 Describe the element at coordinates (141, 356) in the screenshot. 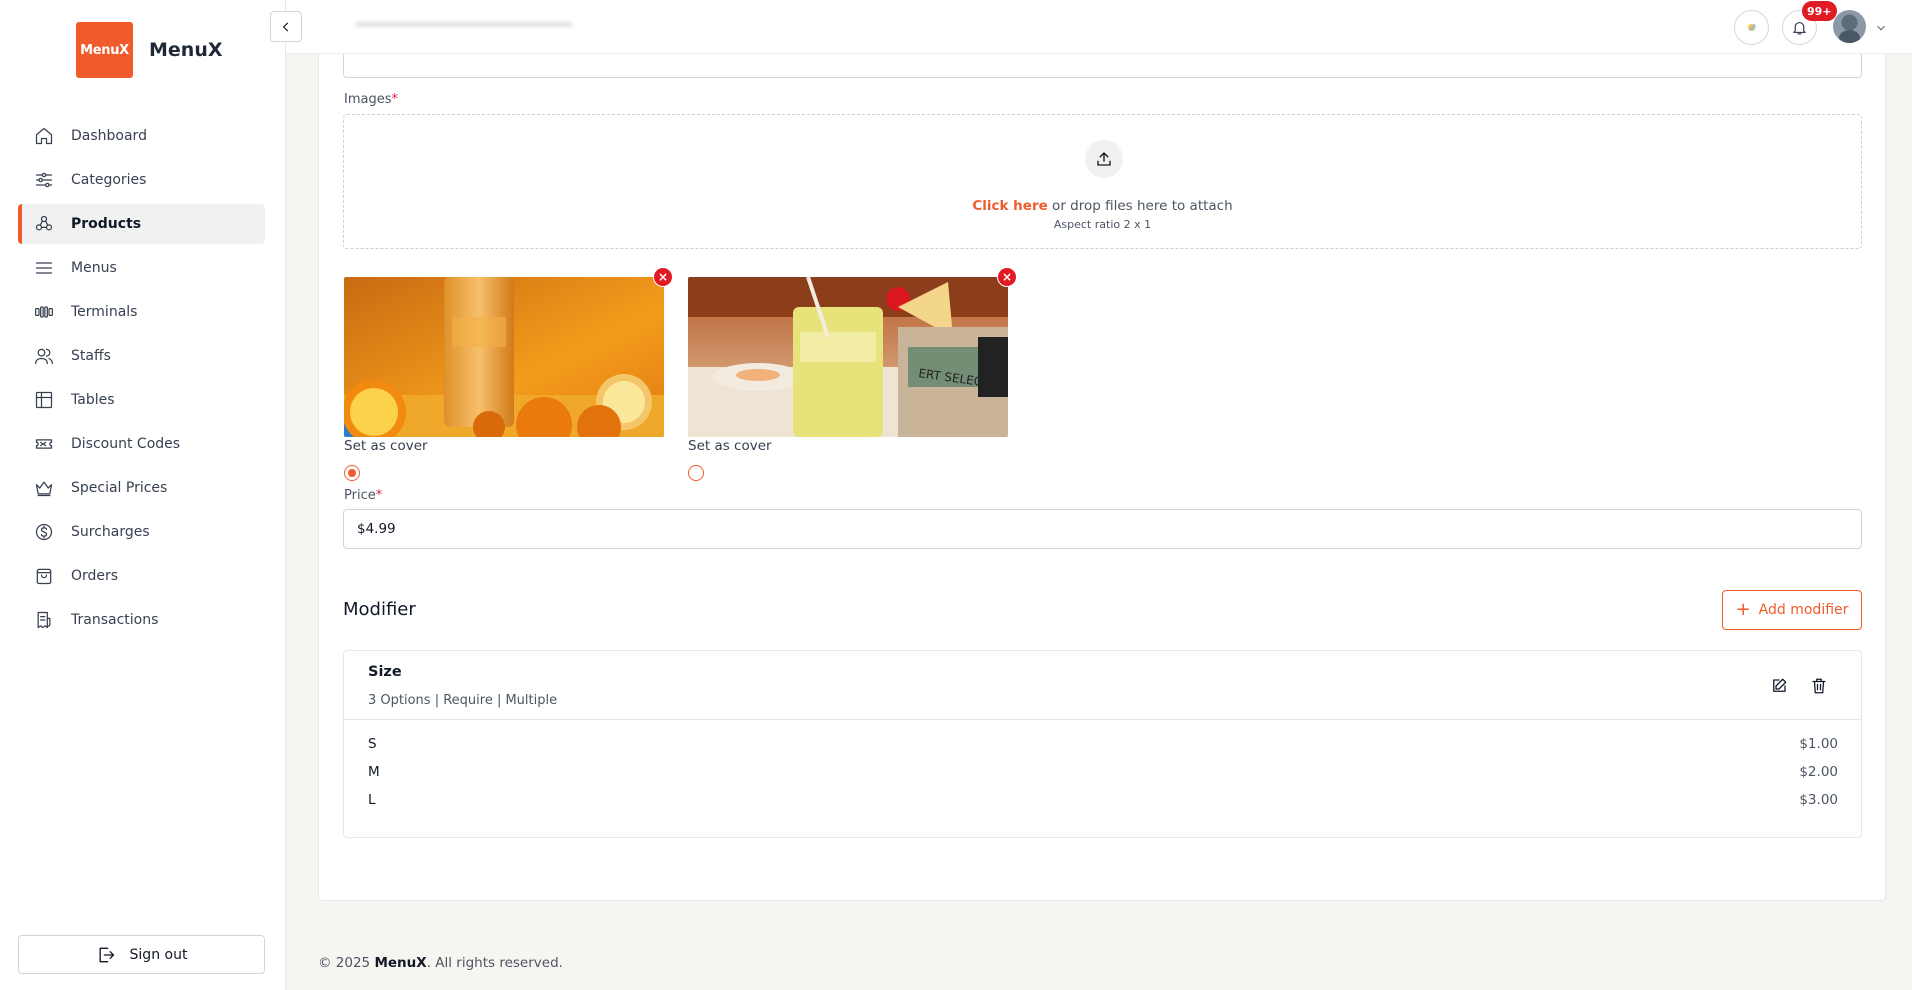

I see `sidebar-item-staffs: Staffs` at that location.